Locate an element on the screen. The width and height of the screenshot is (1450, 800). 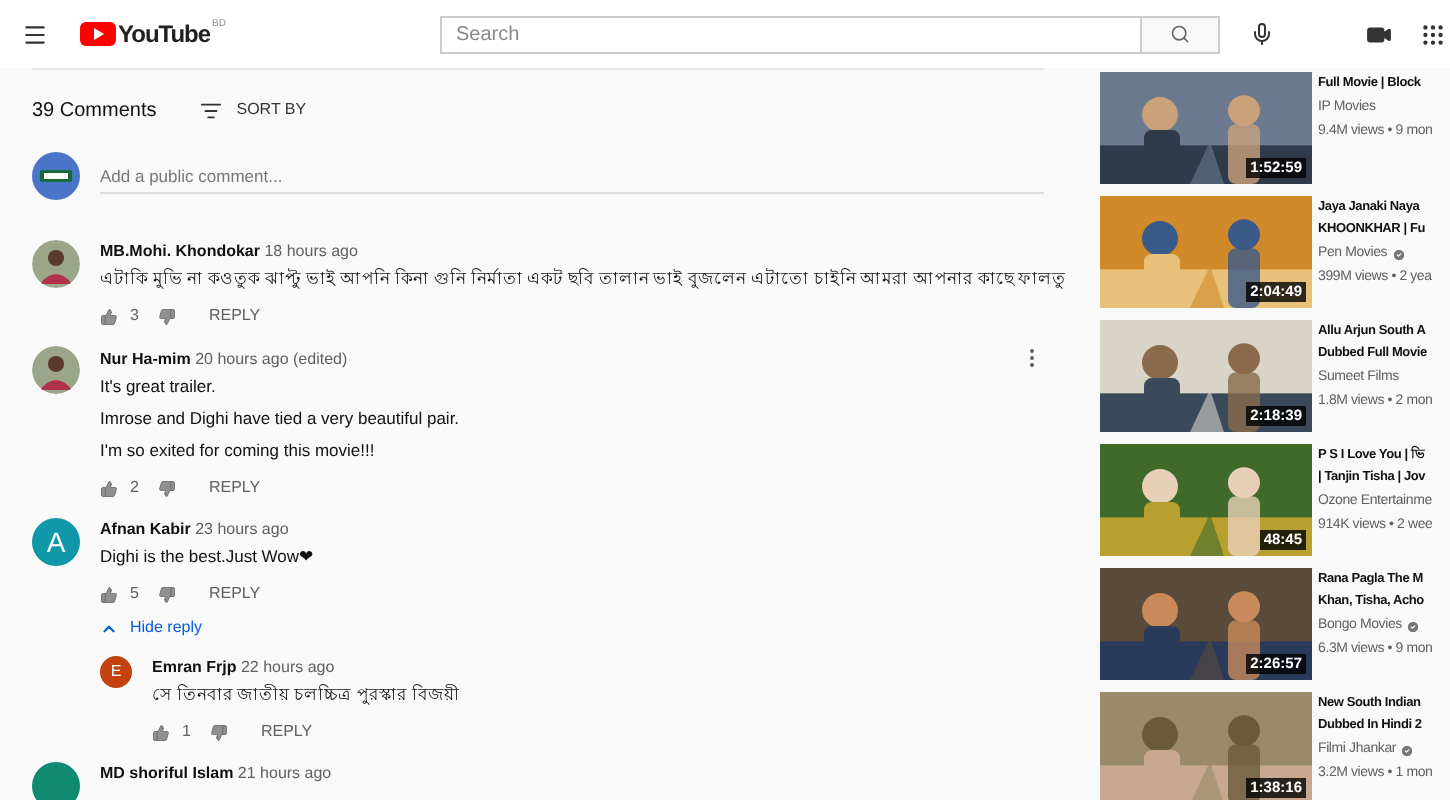
play-logo-icon is located at coordinates (98, 34).